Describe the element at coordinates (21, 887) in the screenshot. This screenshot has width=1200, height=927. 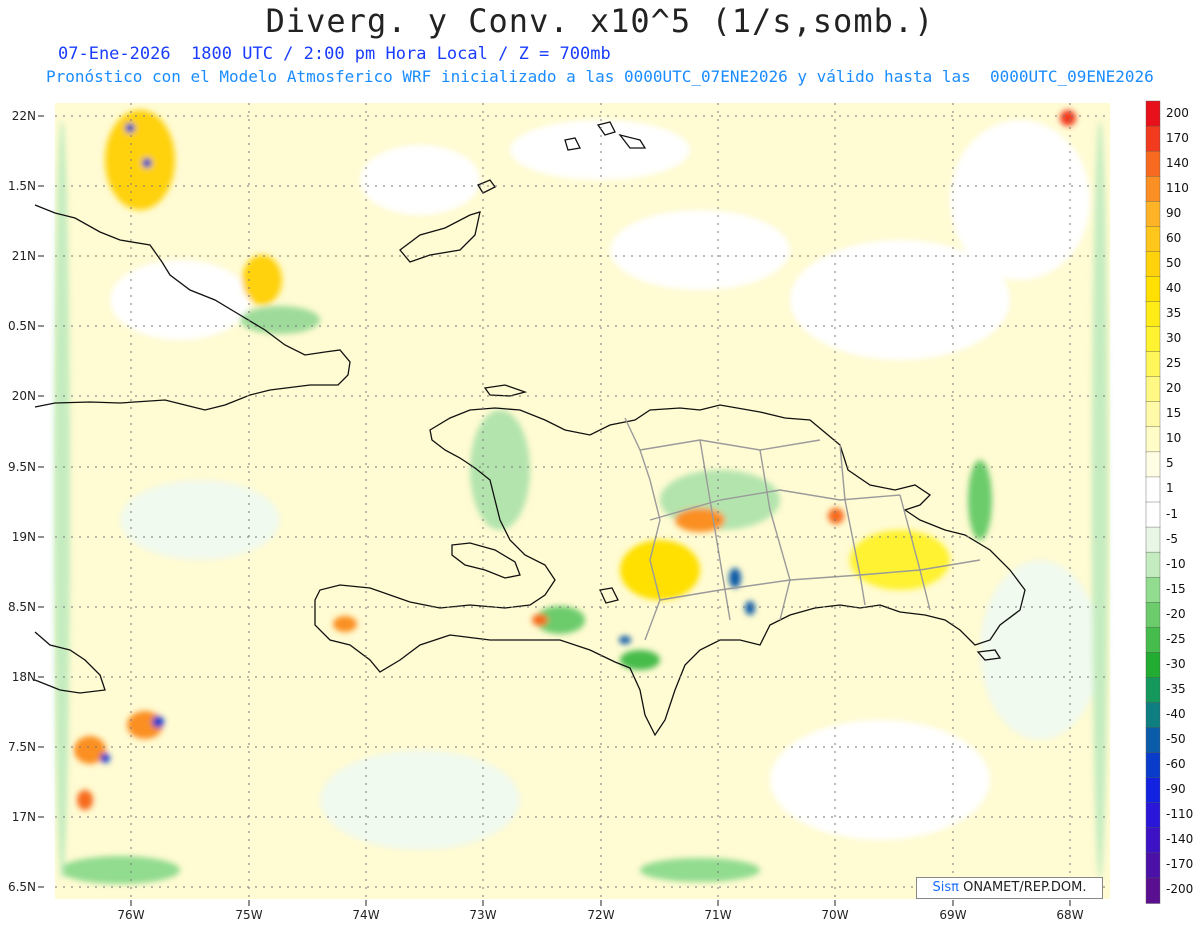
I see `lat-label-16-5n: 6.5N` at that location.